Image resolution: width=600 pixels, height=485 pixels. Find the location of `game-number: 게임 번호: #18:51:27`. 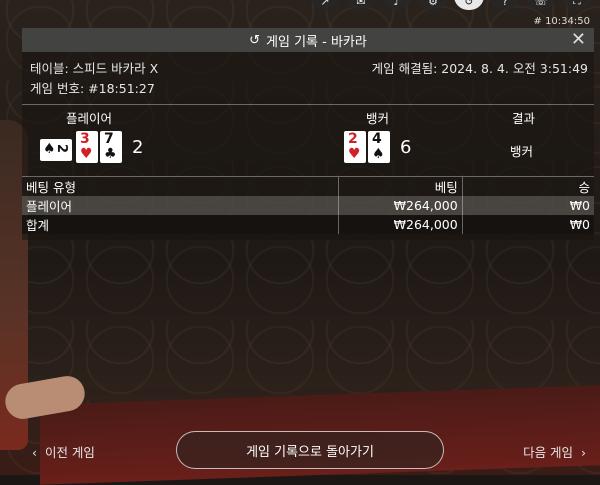

game-number: 게임 번호: #18:51:27 is located at coordinates (92, 88).